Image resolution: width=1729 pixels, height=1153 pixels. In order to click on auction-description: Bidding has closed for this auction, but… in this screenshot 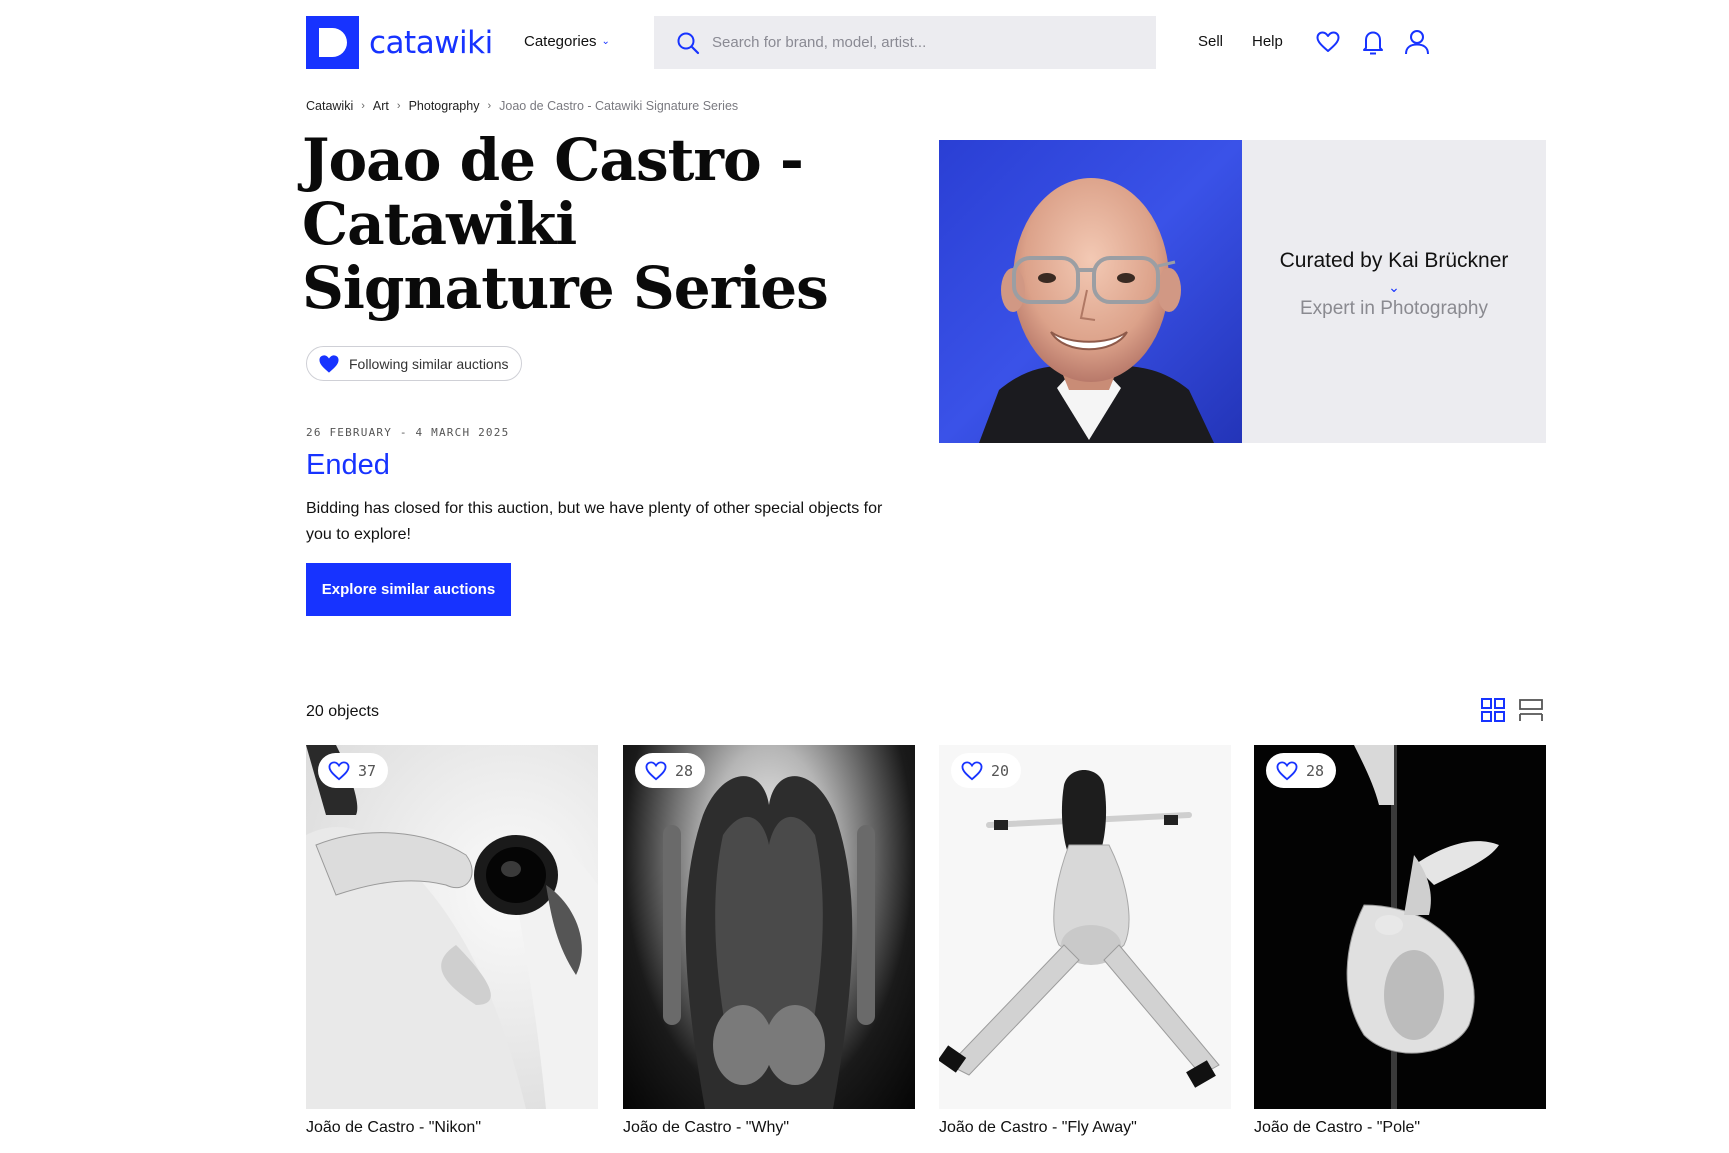, I will do `click(594, 521)`.